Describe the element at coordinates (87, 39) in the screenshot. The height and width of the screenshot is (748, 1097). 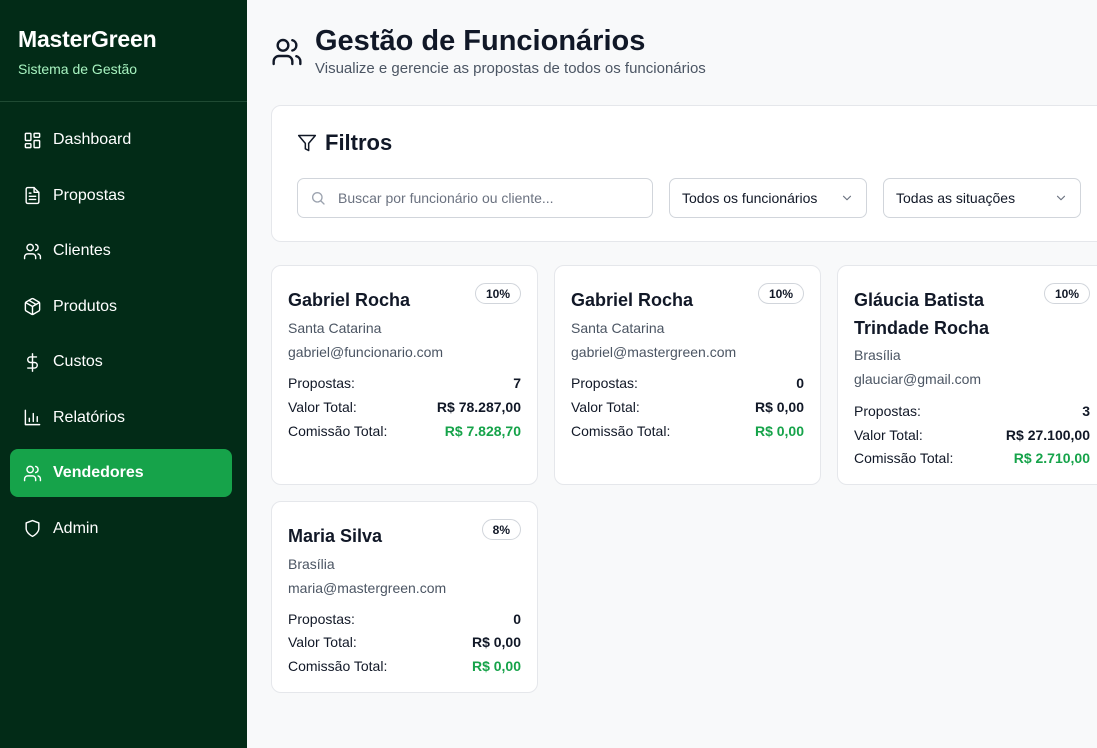
I see `brand-title: MasterGreen` at that location.